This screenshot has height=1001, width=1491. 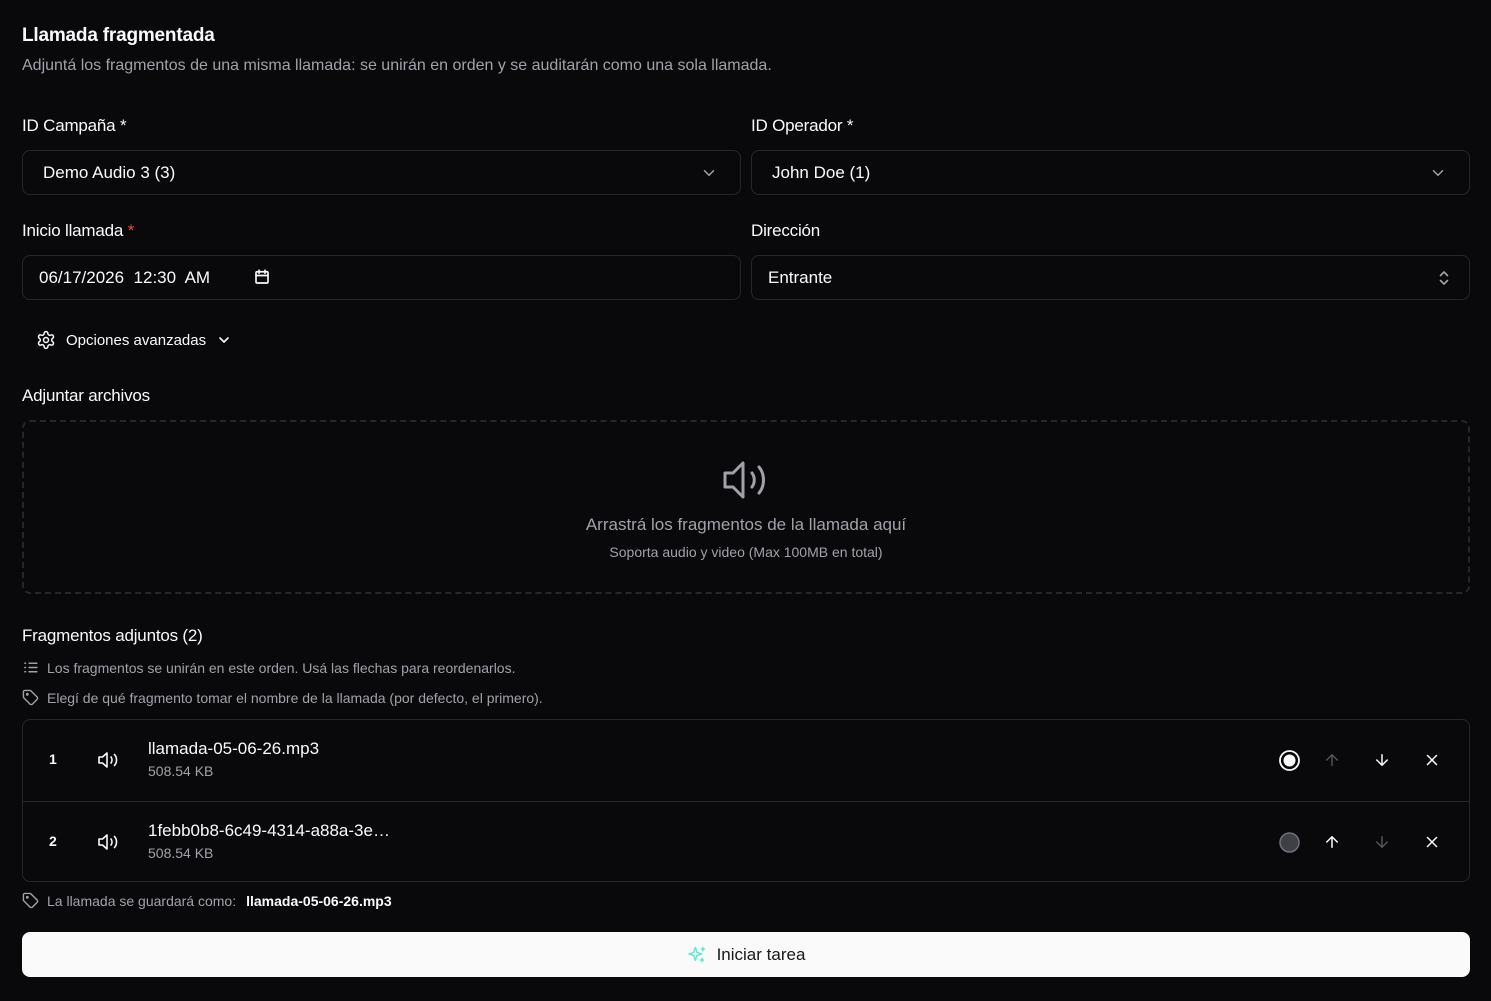 What do you see at coordinates (697, 955) in the screenshot?
I see `sparkles-icon` at bounding box center [697, 955].